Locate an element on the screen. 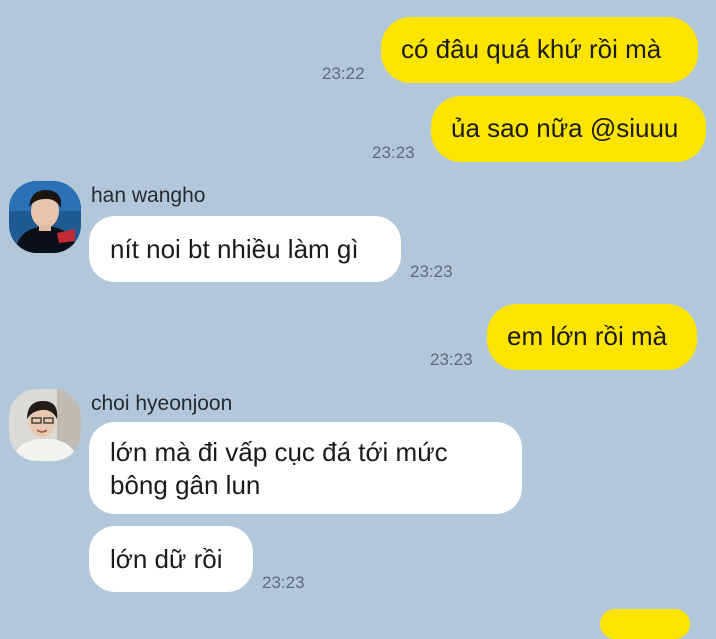 The height and width of the screenshot is (639, 716). outgoing-message-bubble: có đâu quá khứ rồi mà is located at coordinates (539, 50).